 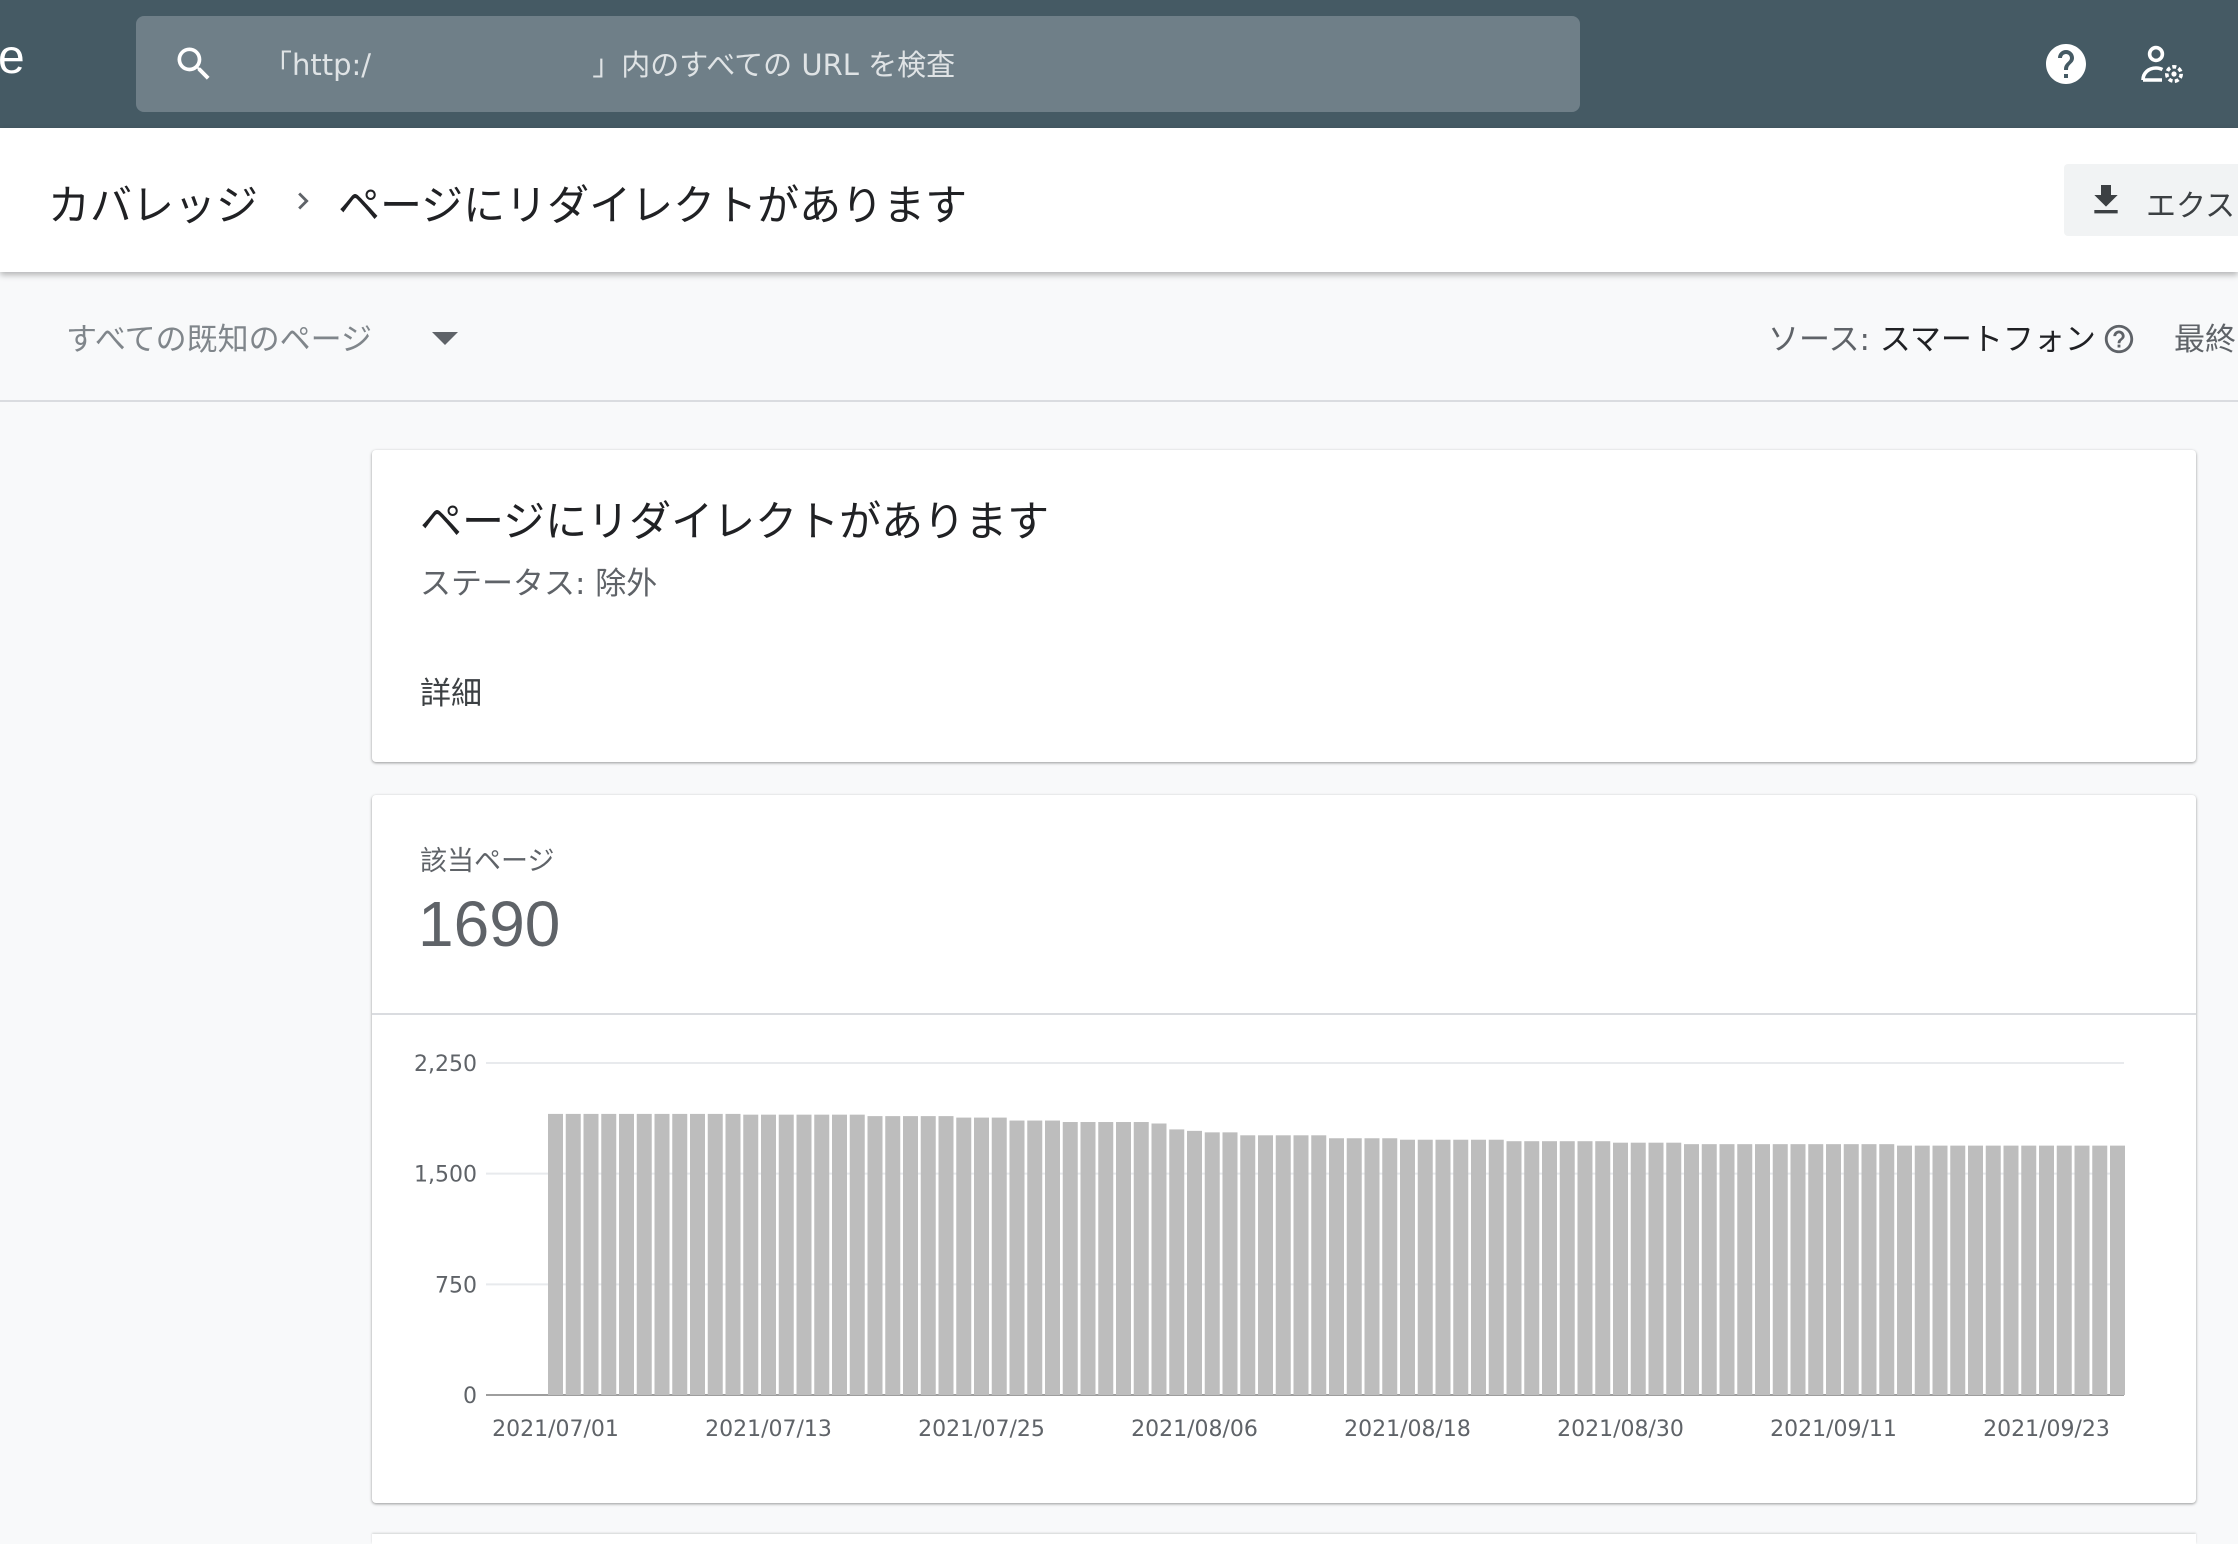 I want to click on url-inspection-search, so click(x=858, y=65).